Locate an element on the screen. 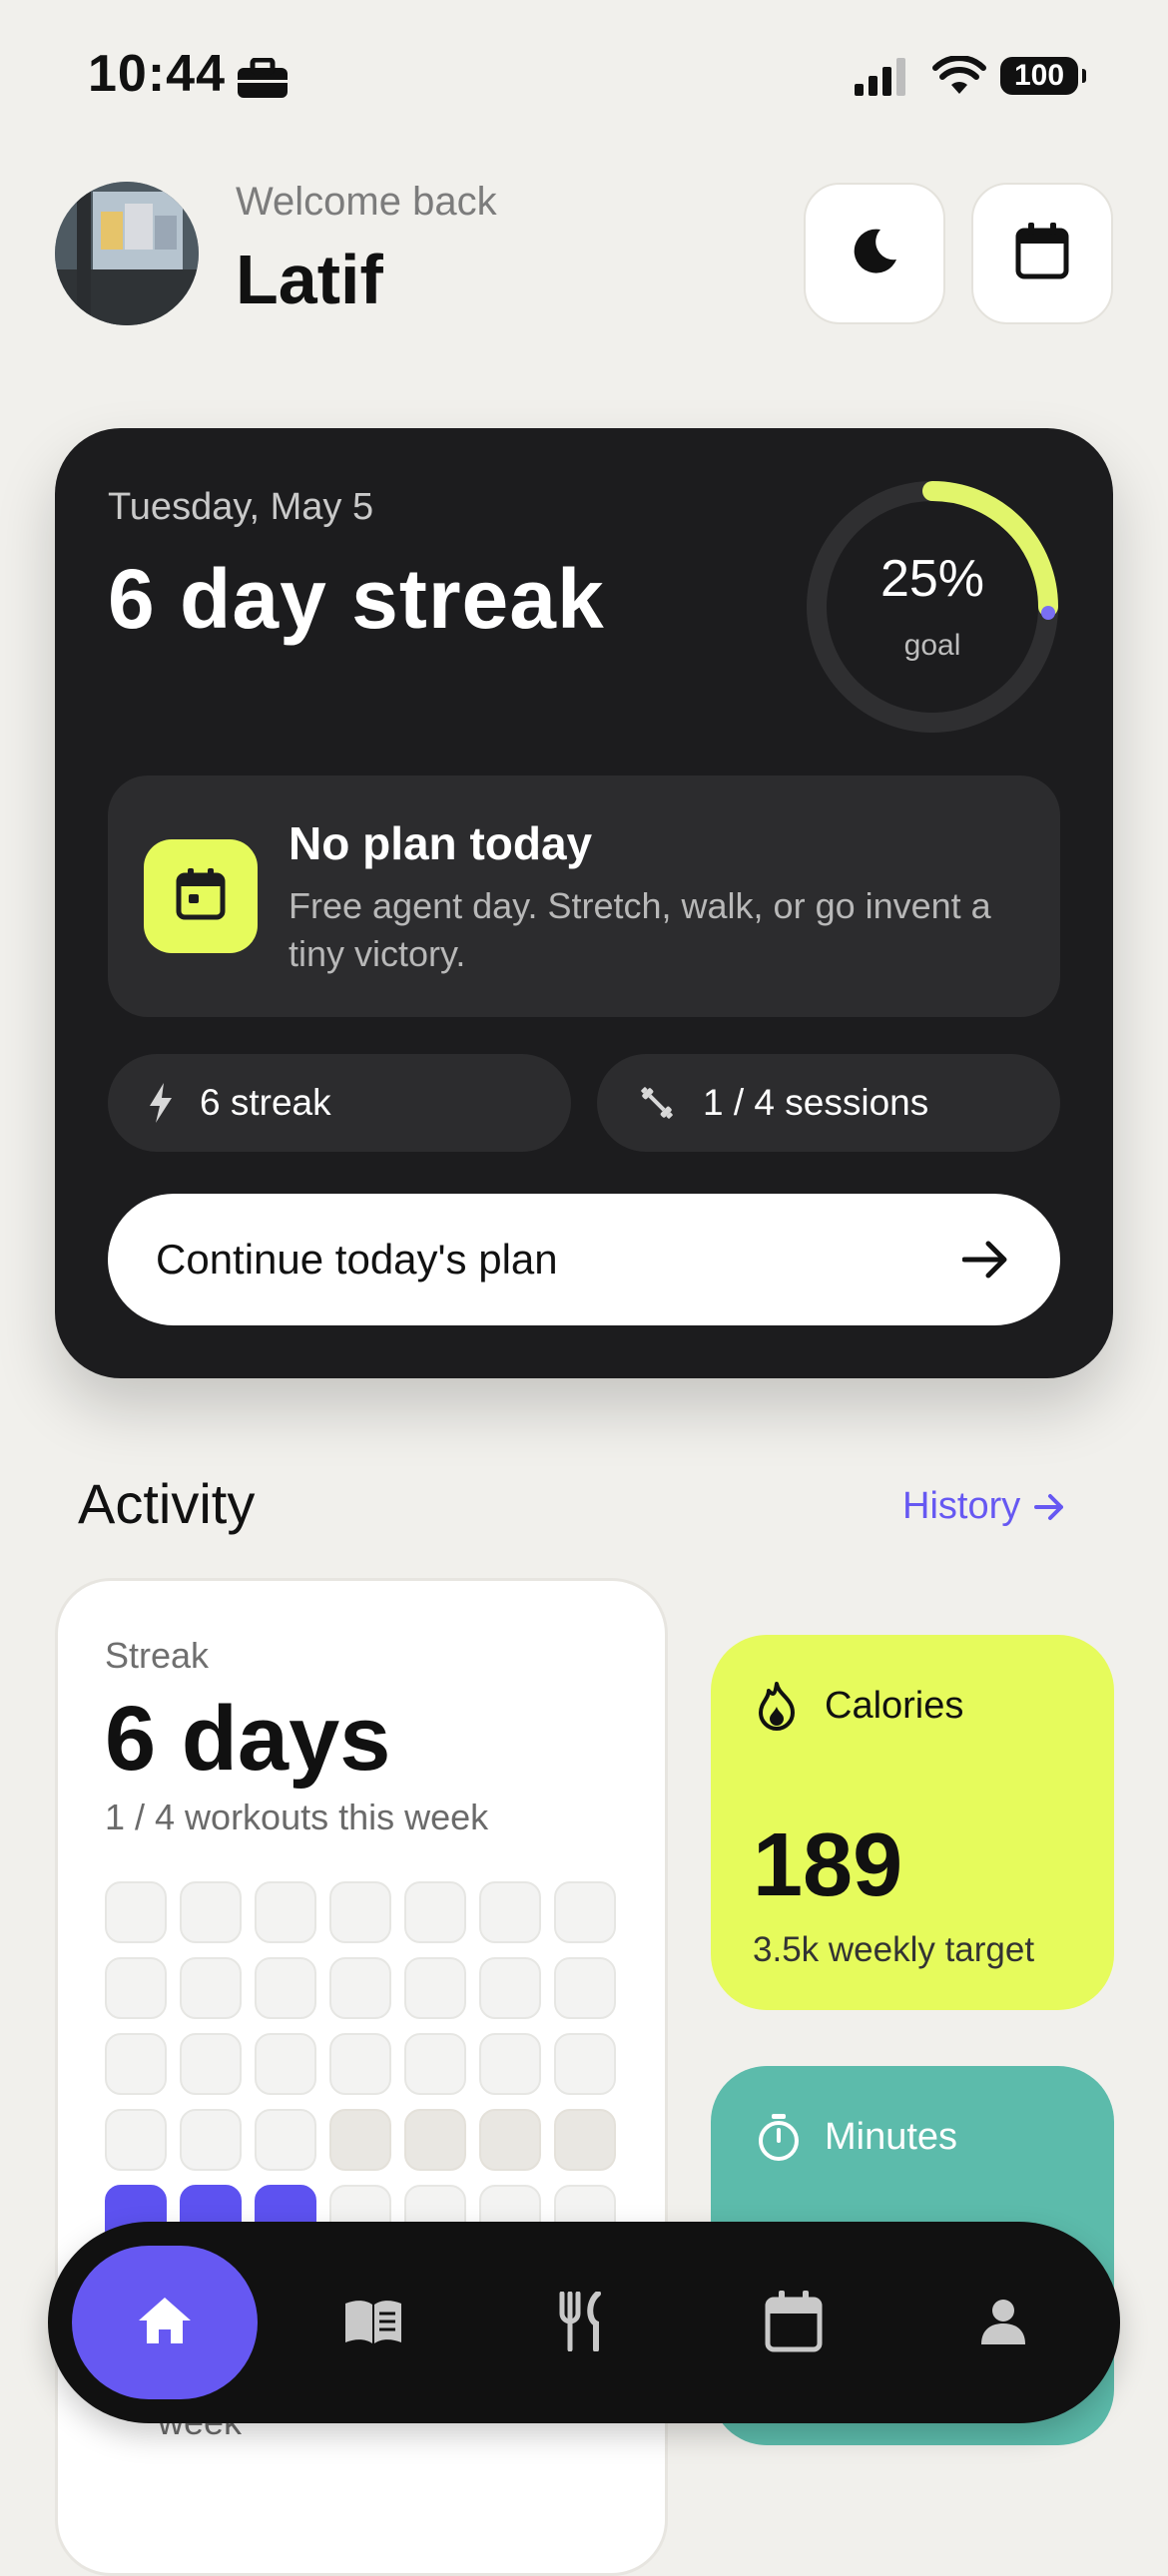 This screenshot has height=2576, width=1168. goal-value: 25% is located at coordinates (932, 579).